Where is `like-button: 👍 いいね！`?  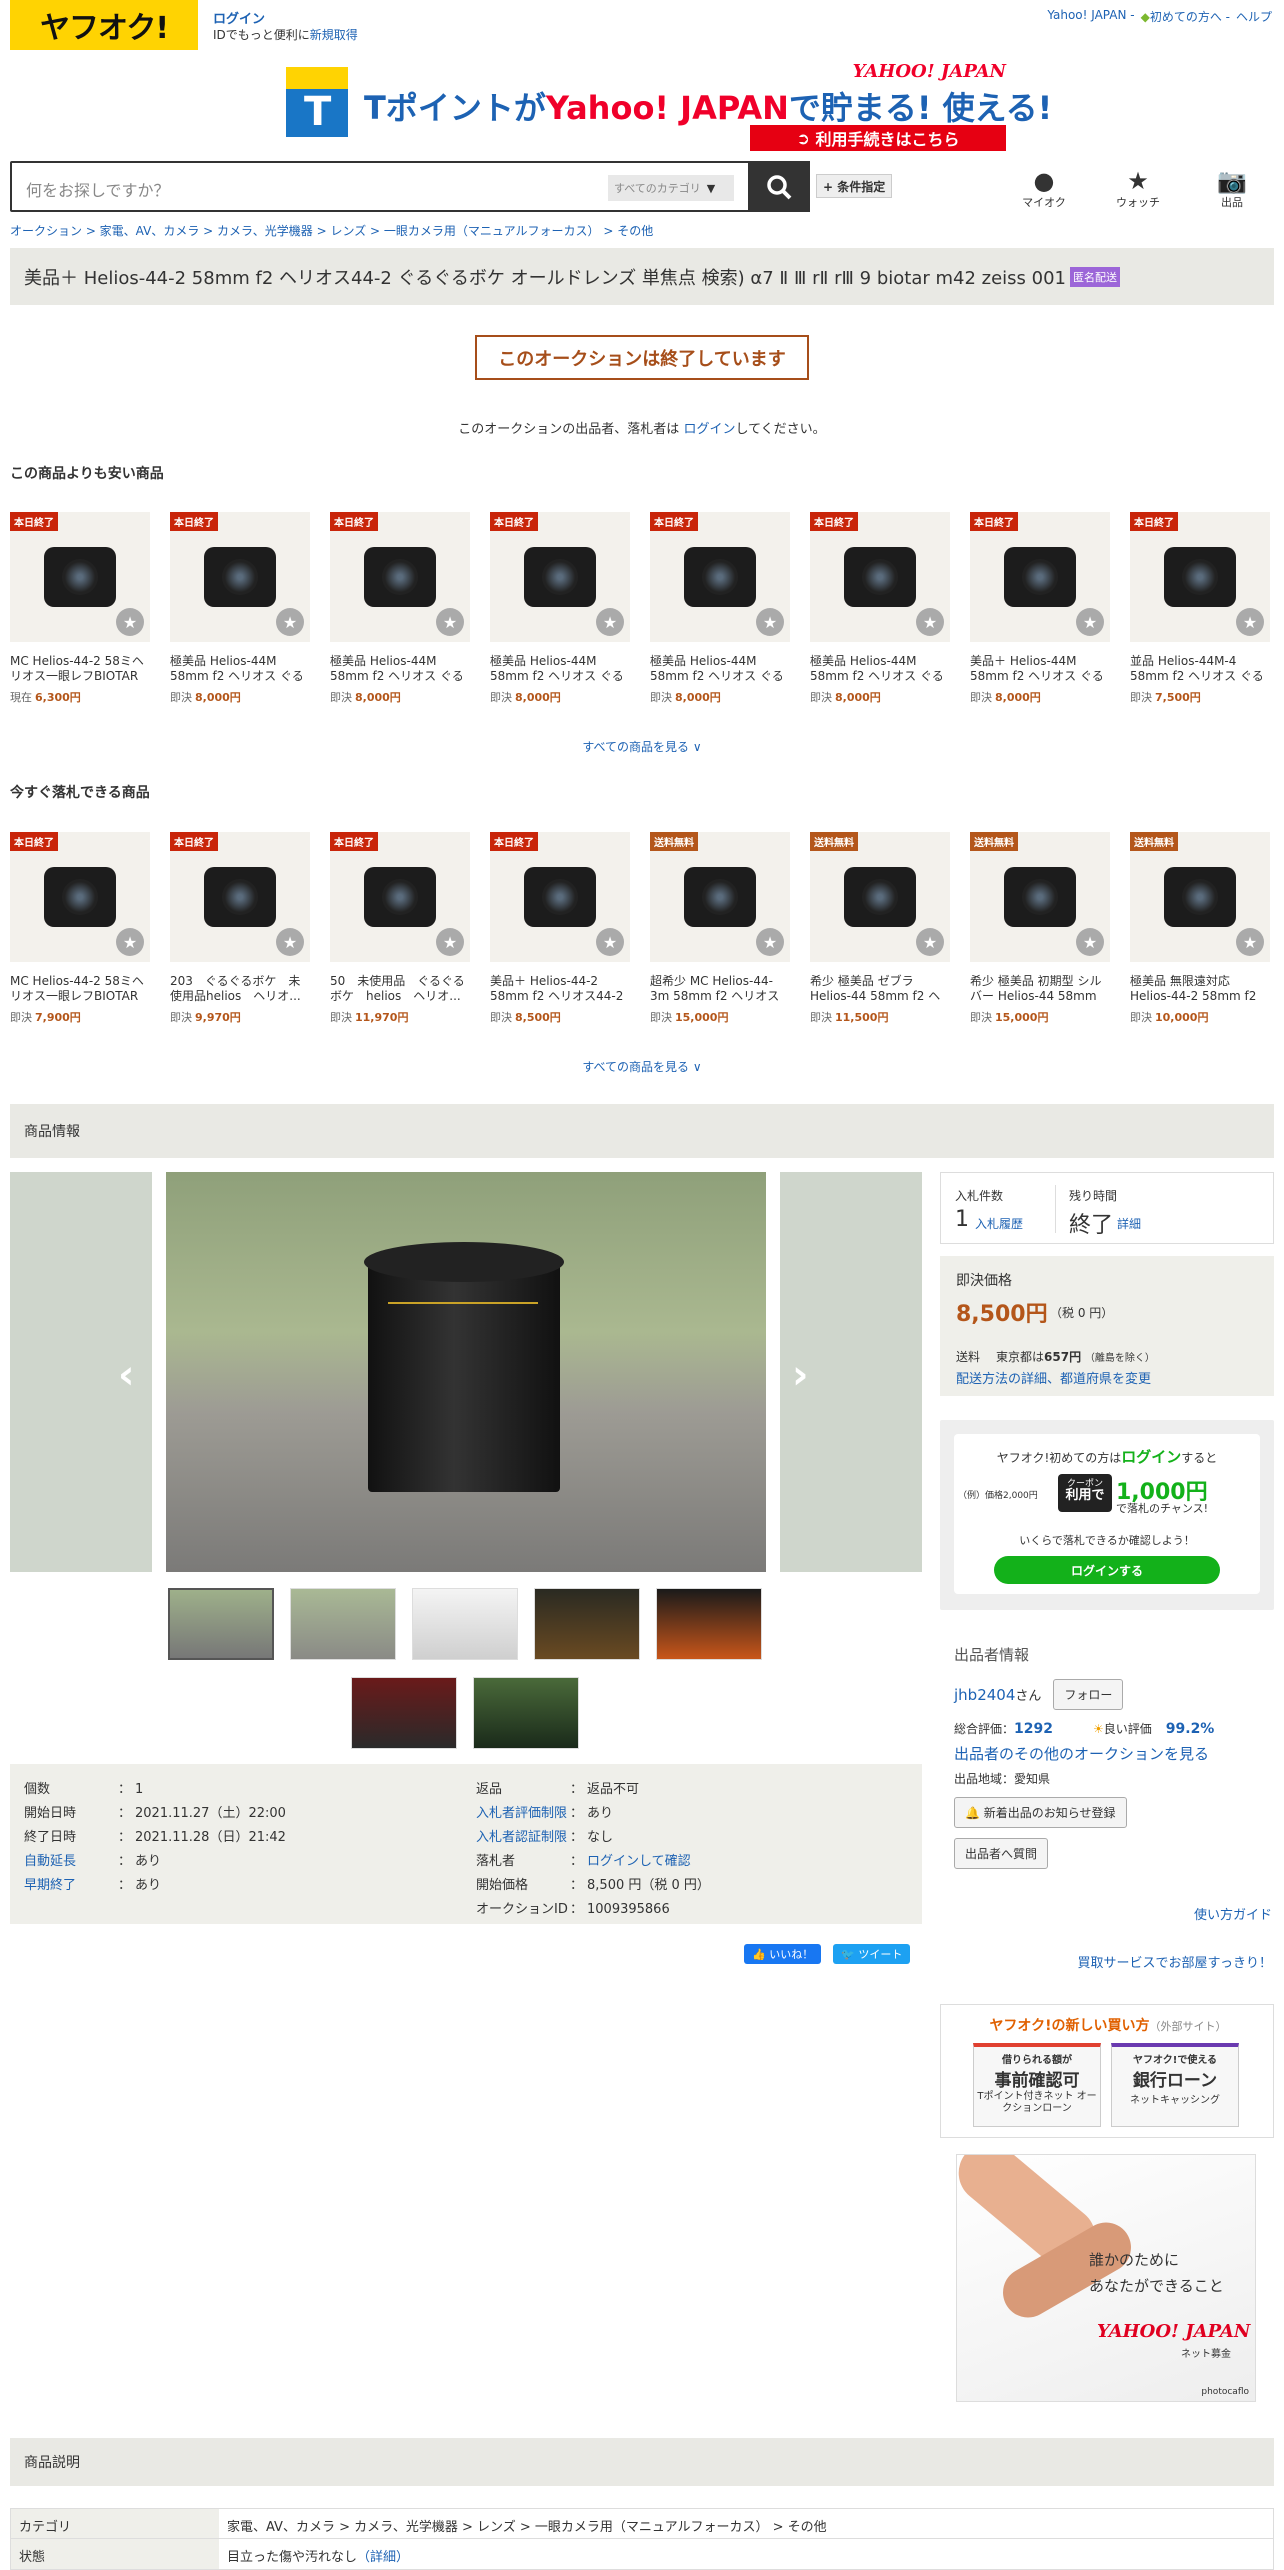
like-button: 👍 いいね！ is located at coordinates (783, 1954).